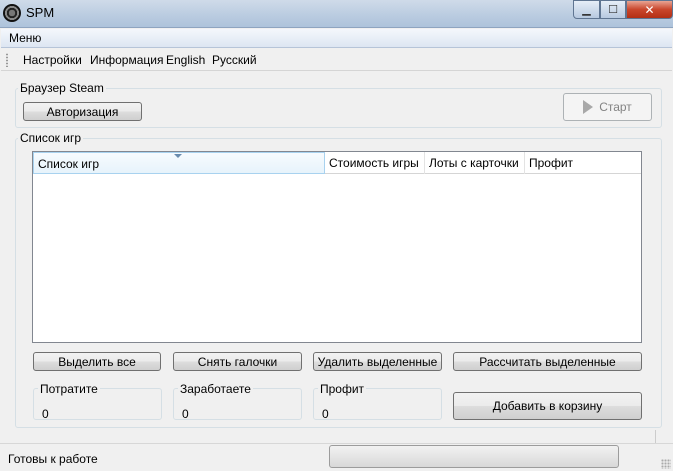 The height and width of the screenshot is (471, 673). Describe the element at coordinates (342, 389) in the screenshot. I see `profit-label: Профит` at that location.